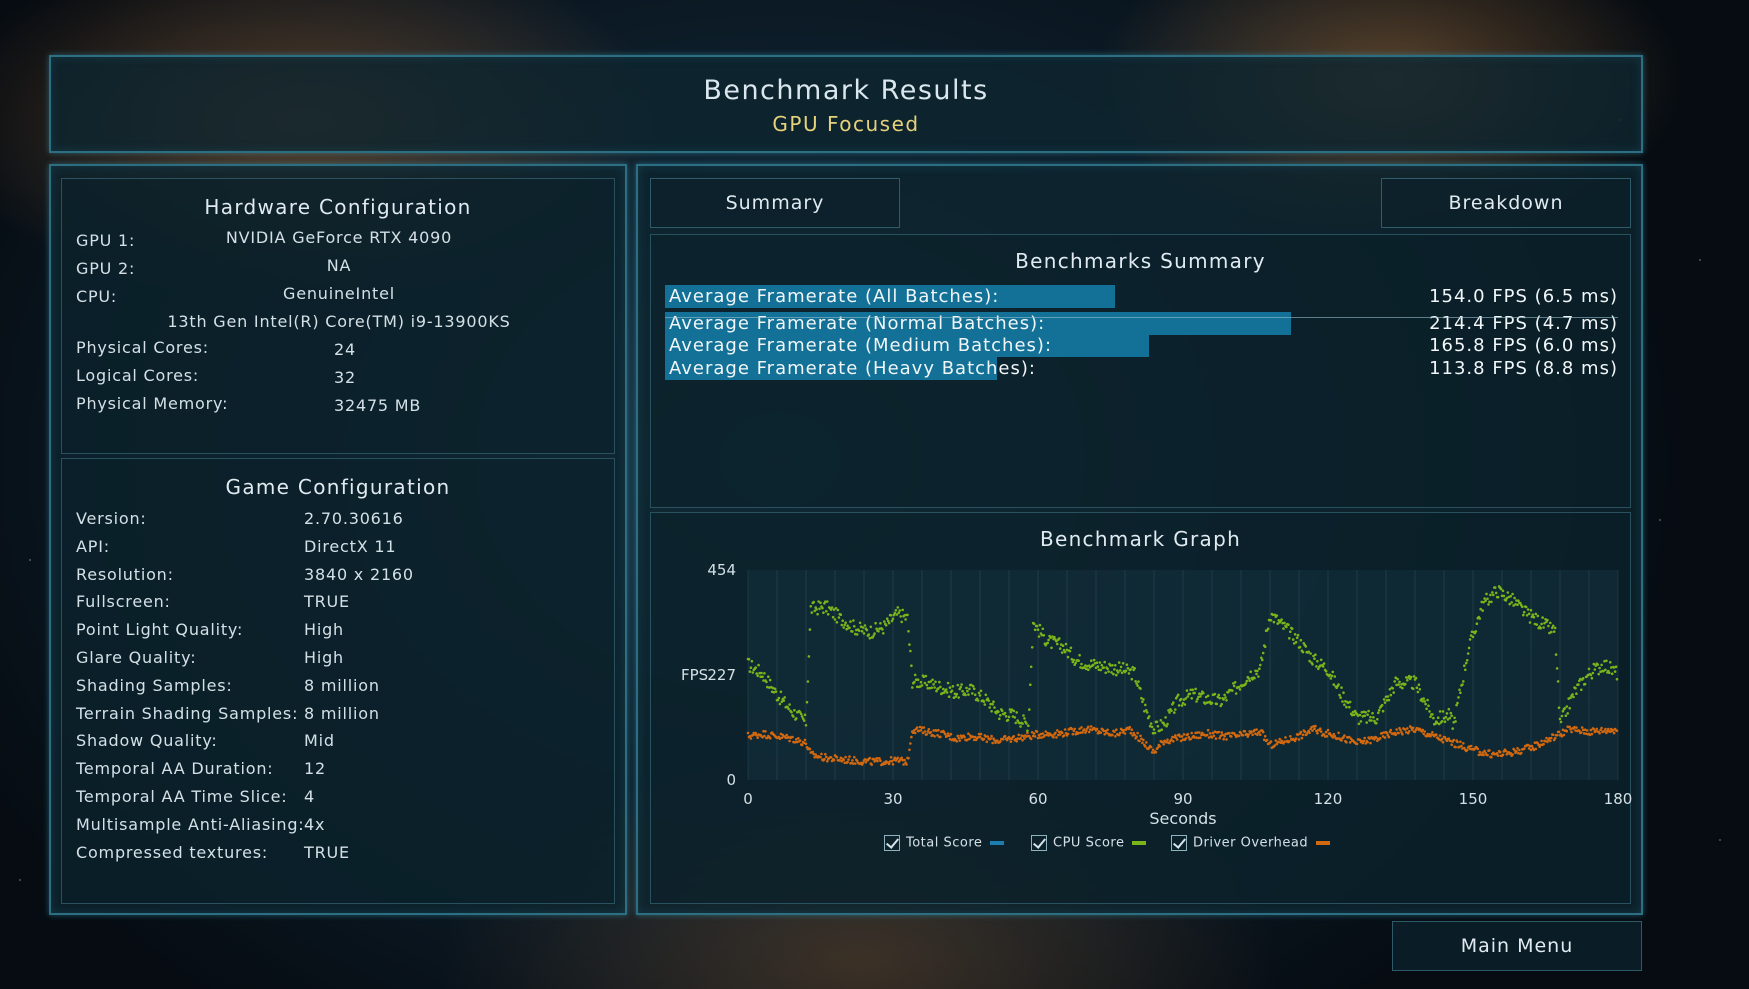  Describe the element at coordinates (154, 685) in the screenshot. I see `game-config-label: Shading Samples:` at that location.